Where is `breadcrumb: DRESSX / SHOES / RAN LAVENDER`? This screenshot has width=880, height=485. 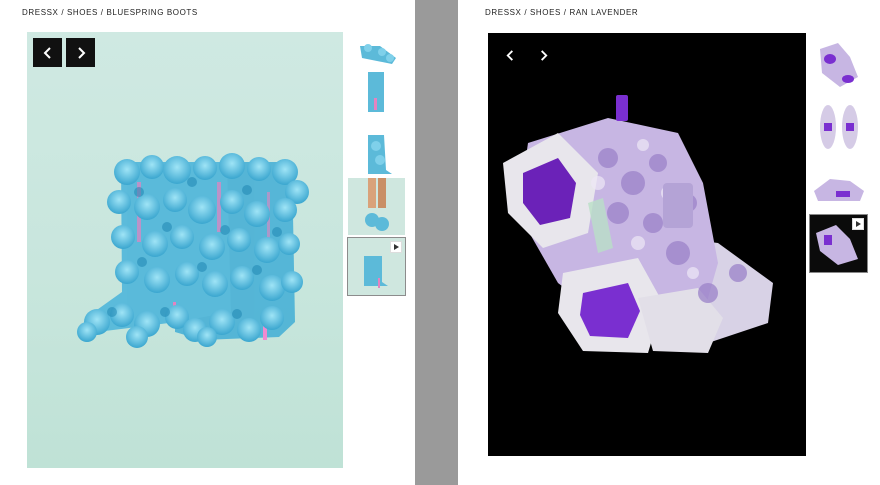
breadcrumb: DRESSX / SHOES / RAN LAVENDER is located at coordinates (561, 12).